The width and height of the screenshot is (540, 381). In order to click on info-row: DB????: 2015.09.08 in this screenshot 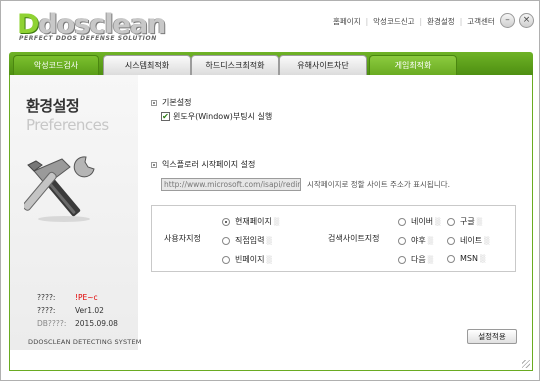, I will do `click(77, 323)`.